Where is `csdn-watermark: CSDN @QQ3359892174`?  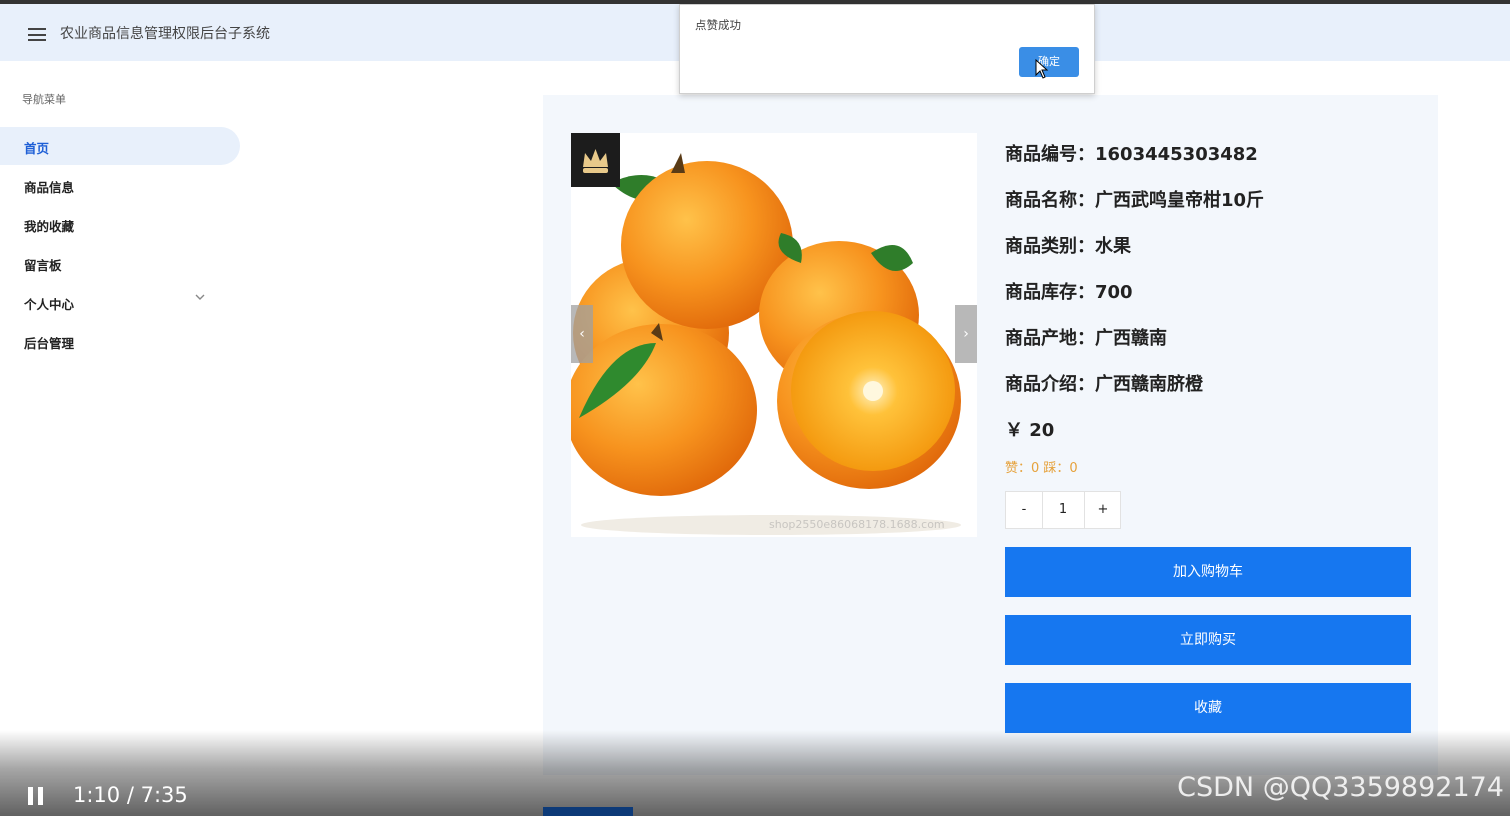 csdn-watermark: CSDN @QQ3359892174 is located at coordinates (1340, 787).